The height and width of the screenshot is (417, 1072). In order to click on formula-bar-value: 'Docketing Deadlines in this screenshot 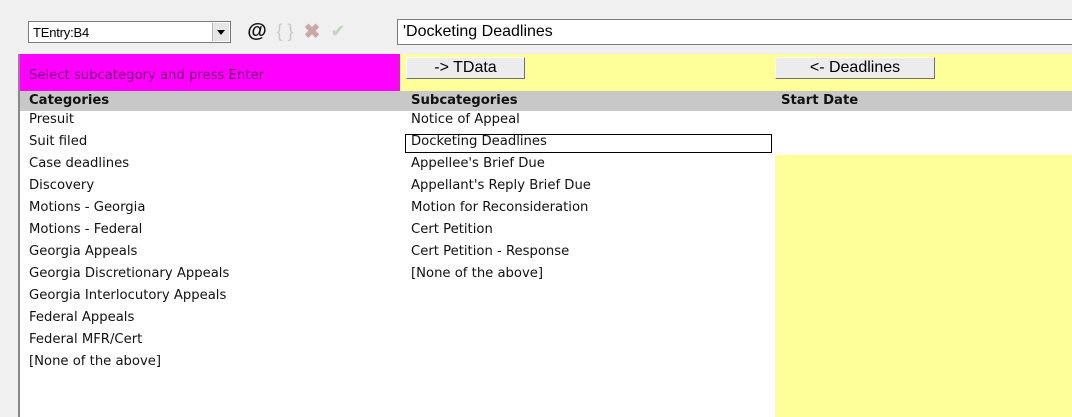, I will do `click(478, 31)`.